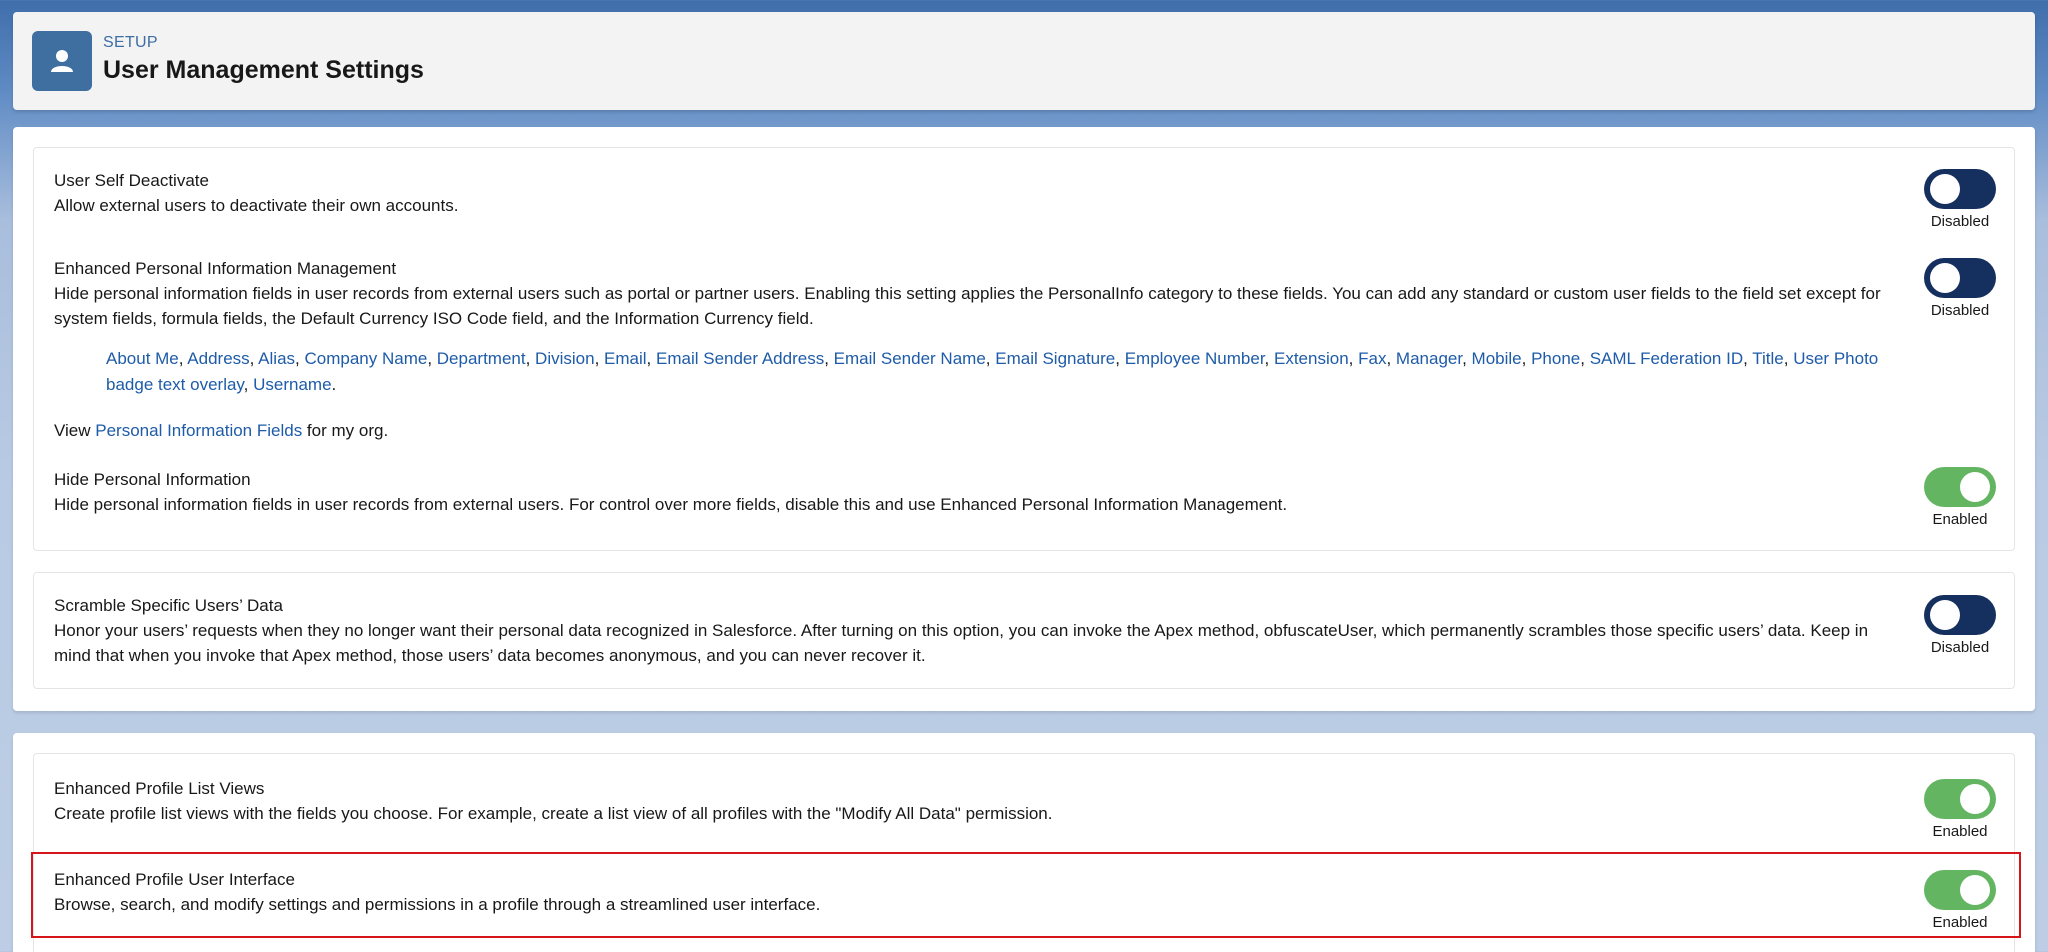 The image size is (2048, 952). Describe the element at coordinates (131, 180) in the screenshot. I see `setting-title: User Self Deactivate` at that location.